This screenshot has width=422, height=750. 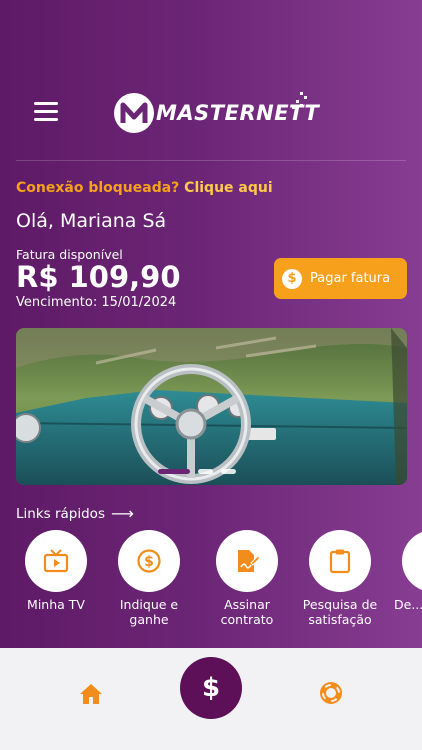 What do you see at coordinates (56, 561) in the screenshot?
I see `tv-icon` at bounding box center [56, 561].